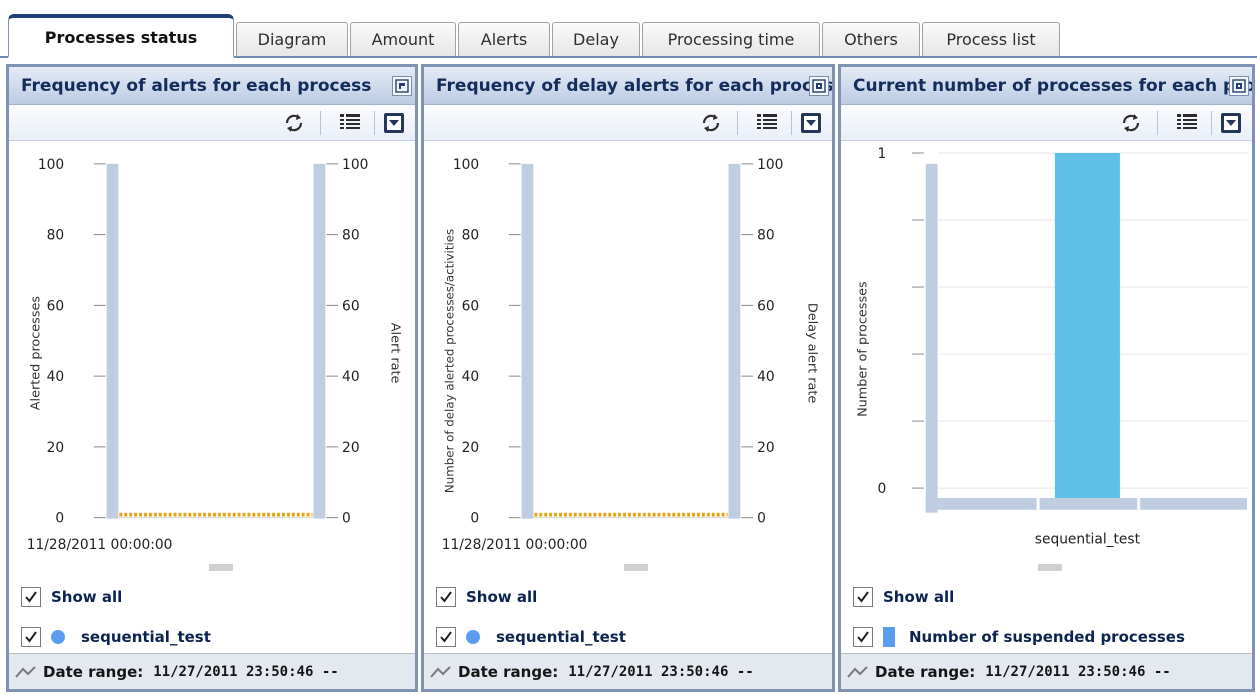 This screenshot has width=1257, height=695. Describe the element at coordinates (882, 154) in the screenshot. I see `y-tick-label: 1` at that location.